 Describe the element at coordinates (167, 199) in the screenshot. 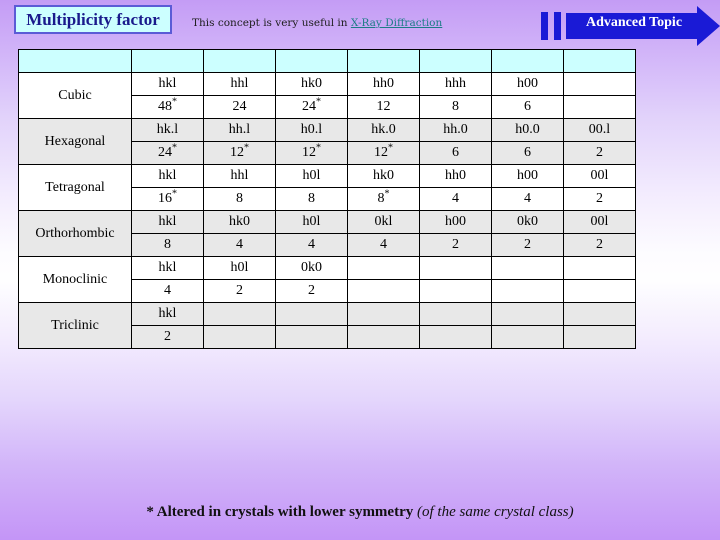

I see `multiplicity-value-cell: 16*` at that location.